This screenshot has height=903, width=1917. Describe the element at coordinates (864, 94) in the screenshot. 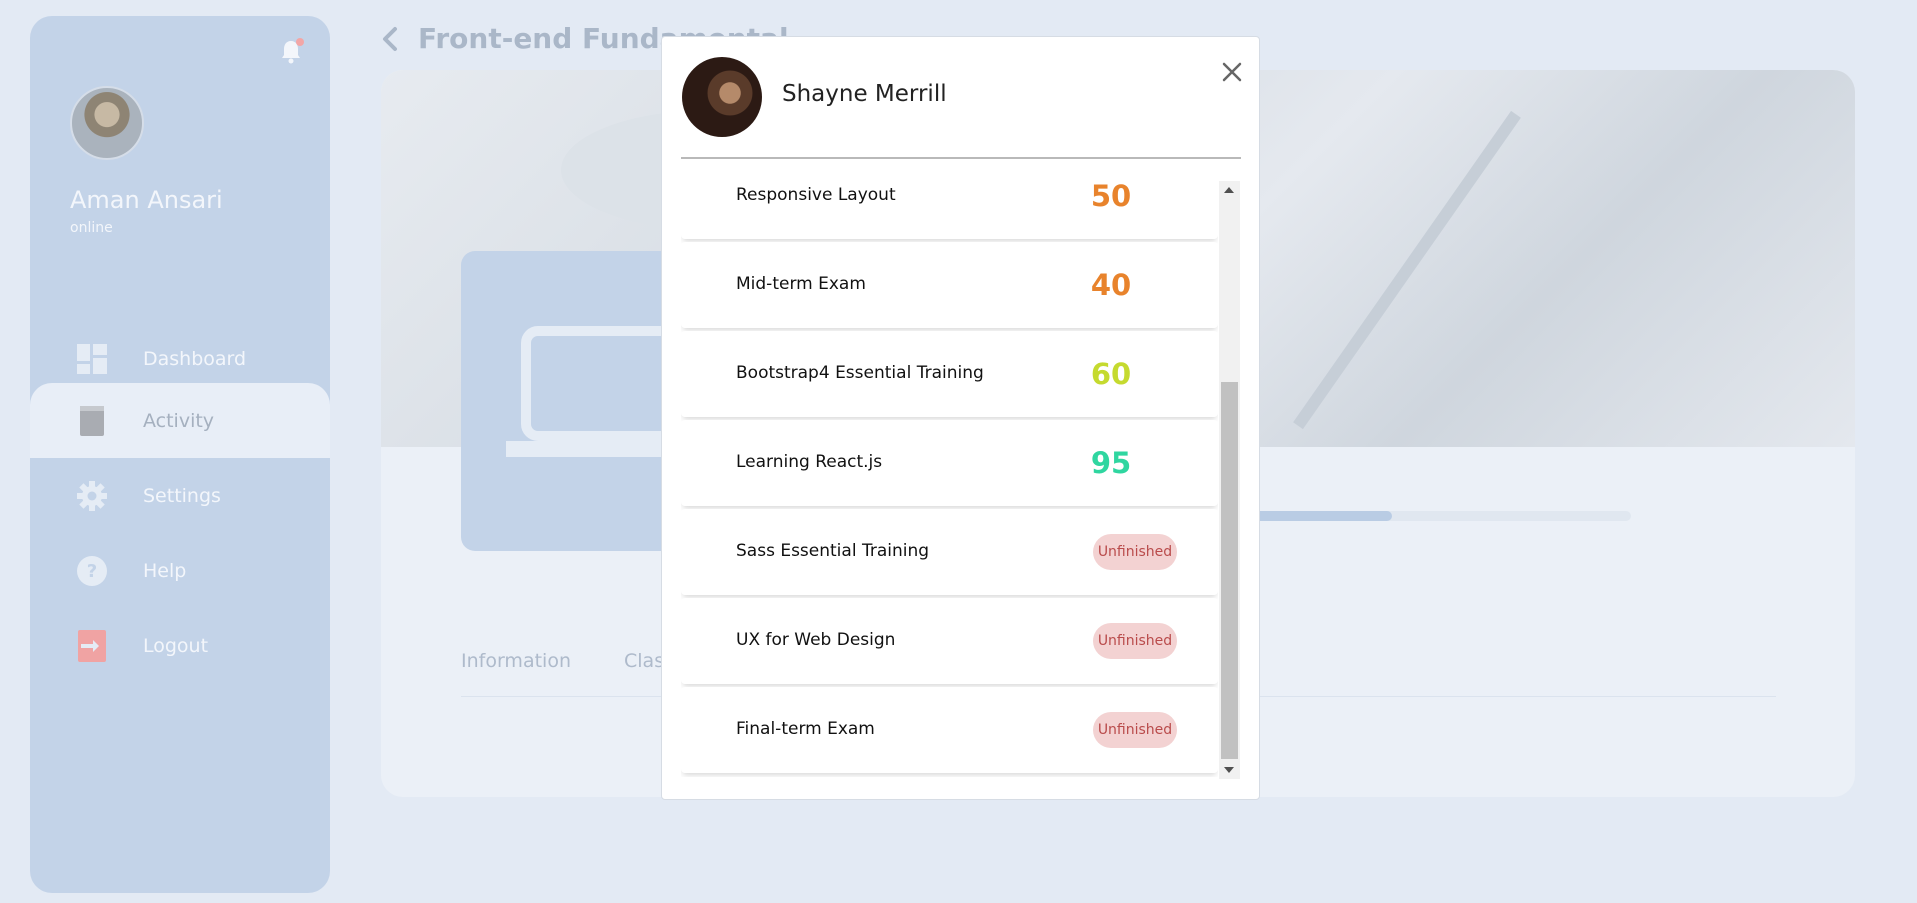

I see `student-name: Shayne Merrill` at that location.